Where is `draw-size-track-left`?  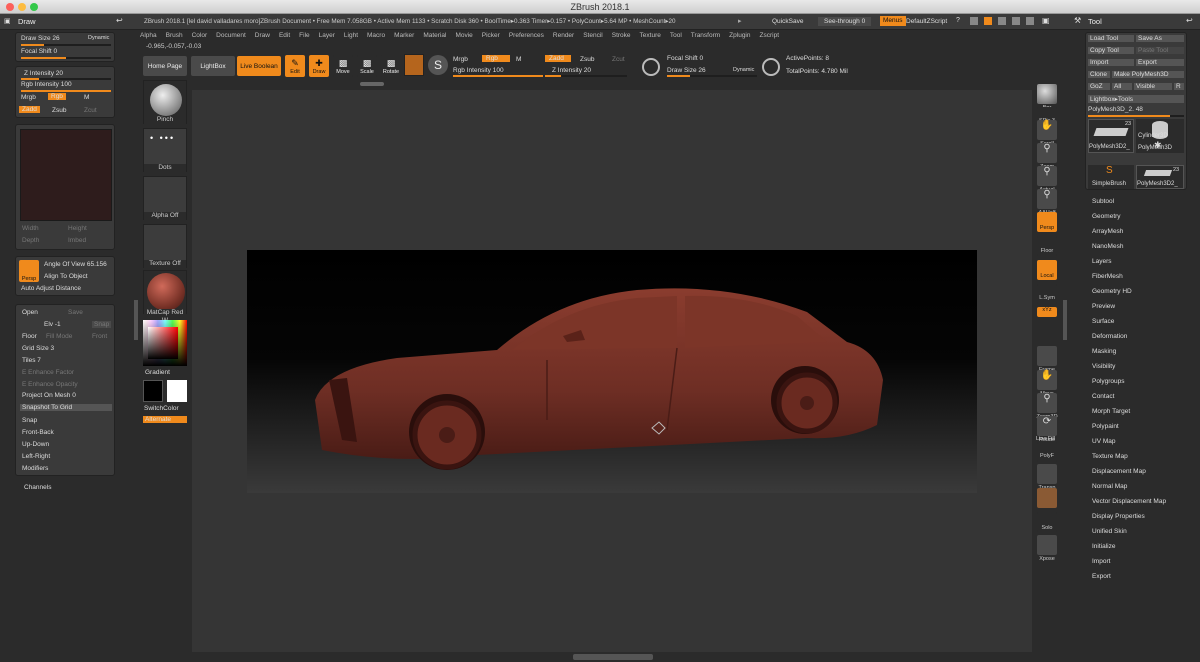 draw-size-track-left is located at coordinates (66, 45).